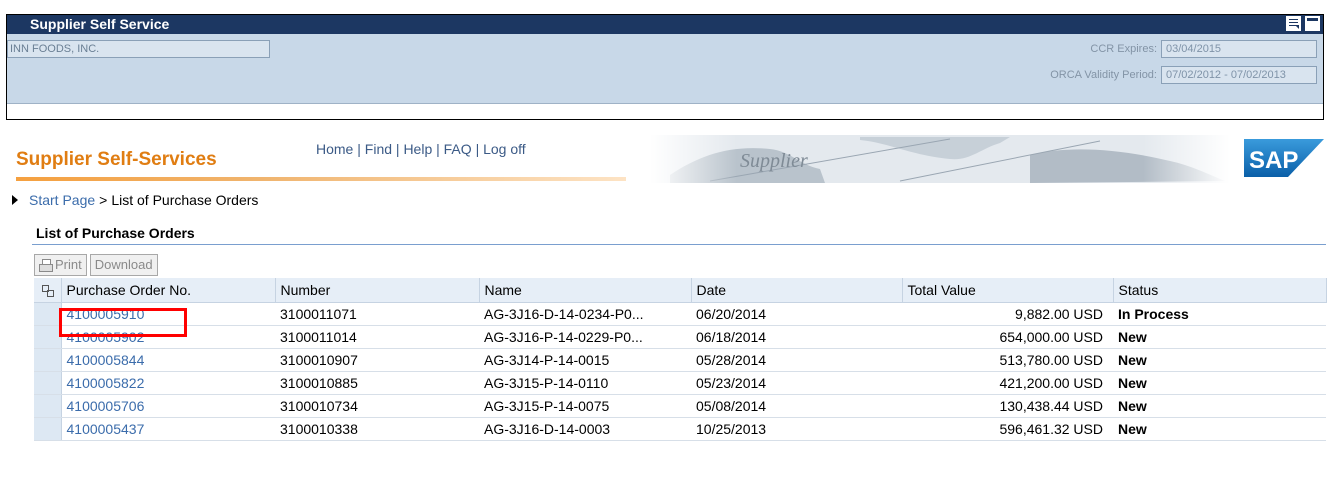  Describe the element at coordinates (106, 337) in the screenshot. I see `po-link: 4100005902` at that location.